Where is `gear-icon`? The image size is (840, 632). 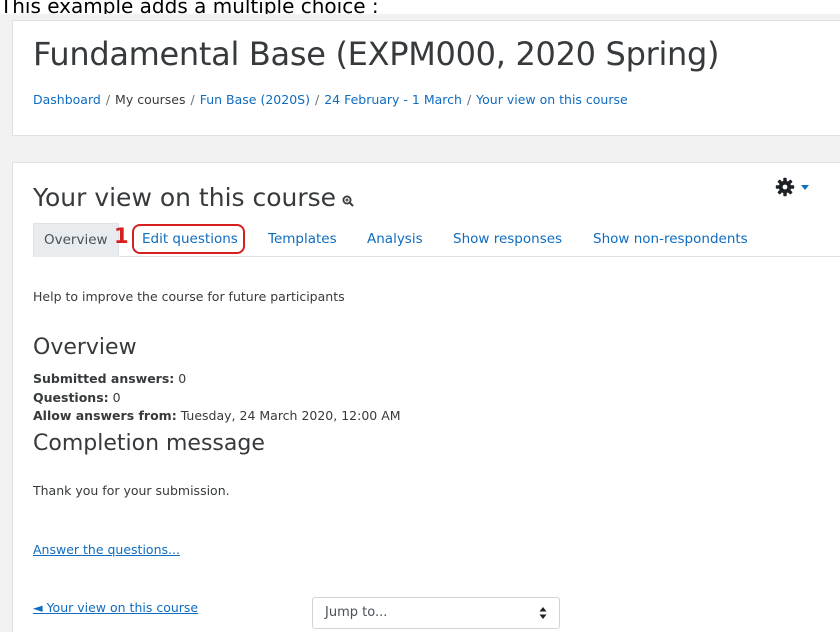
gear-icon is located at coordinates (785, 187).